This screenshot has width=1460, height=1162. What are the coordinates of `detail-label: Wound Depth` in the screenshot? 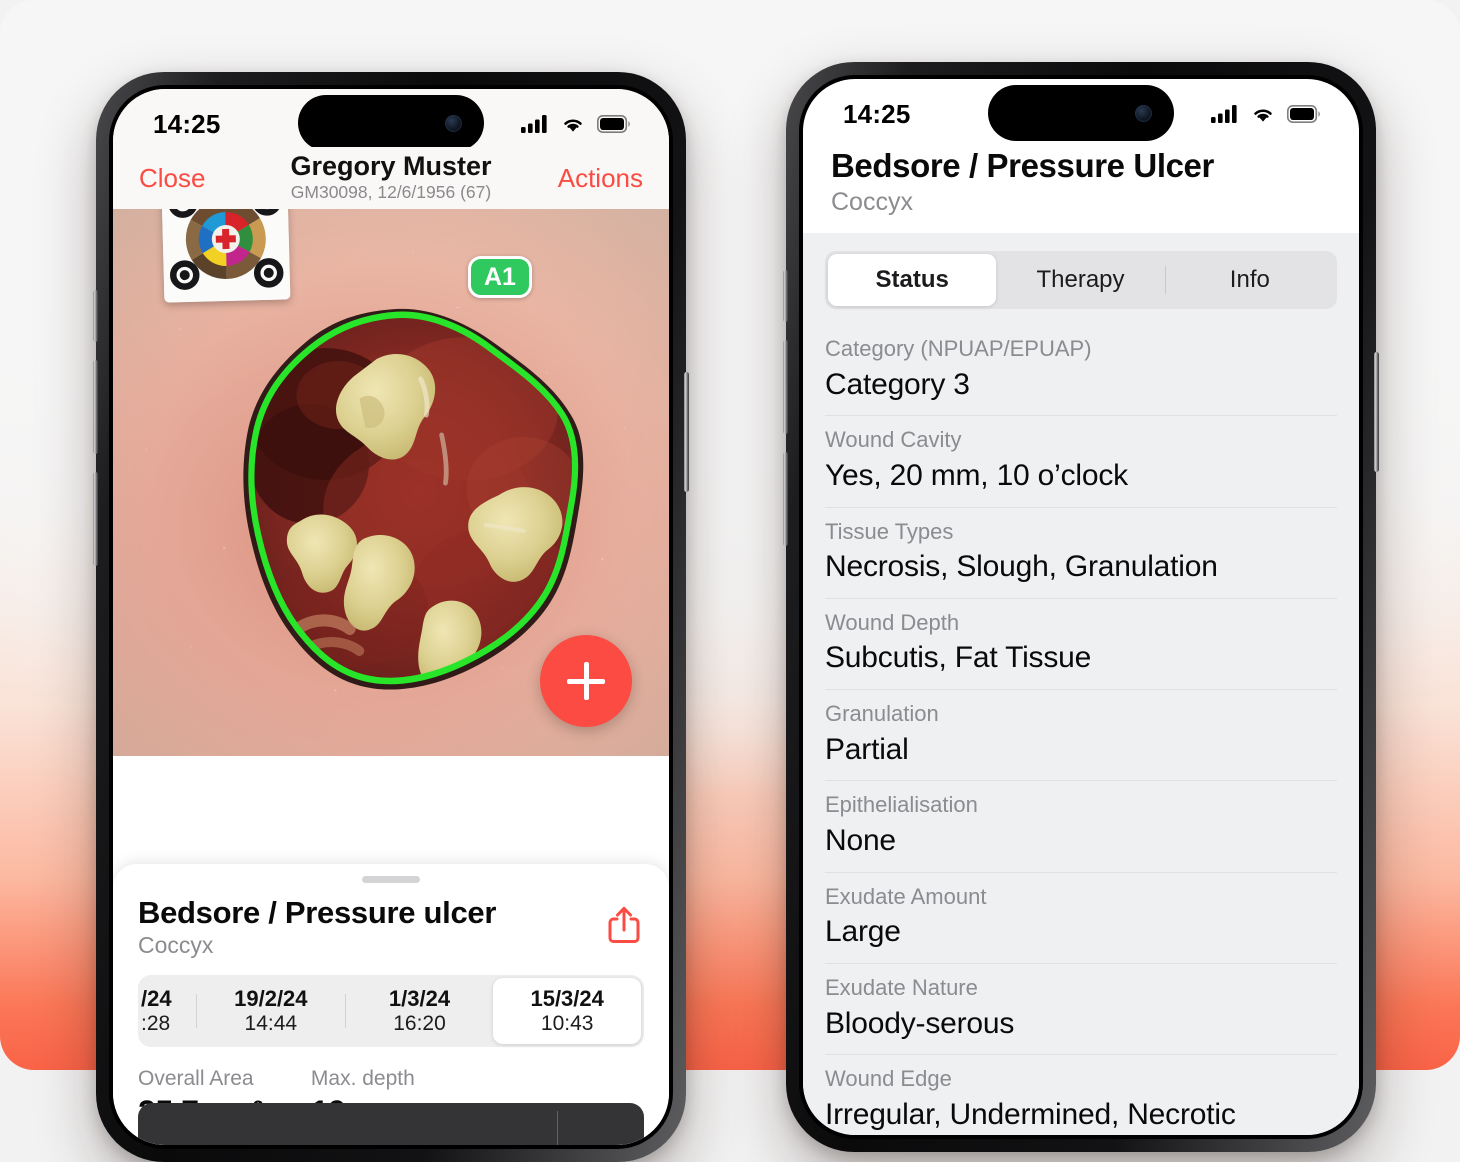 It's located at (1081, 623).